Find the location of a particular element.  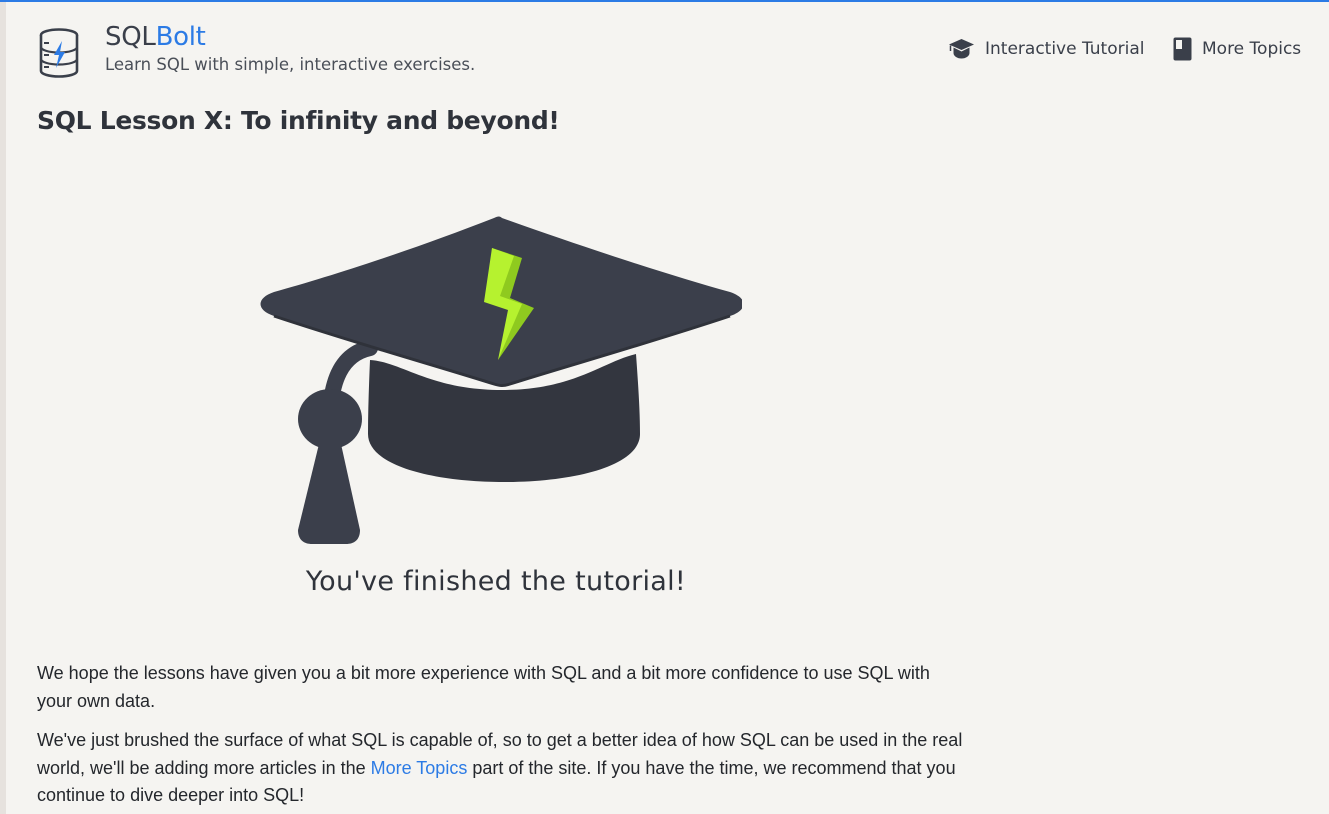

brand-name-sql: SQL is located at coordinates (130, 37).